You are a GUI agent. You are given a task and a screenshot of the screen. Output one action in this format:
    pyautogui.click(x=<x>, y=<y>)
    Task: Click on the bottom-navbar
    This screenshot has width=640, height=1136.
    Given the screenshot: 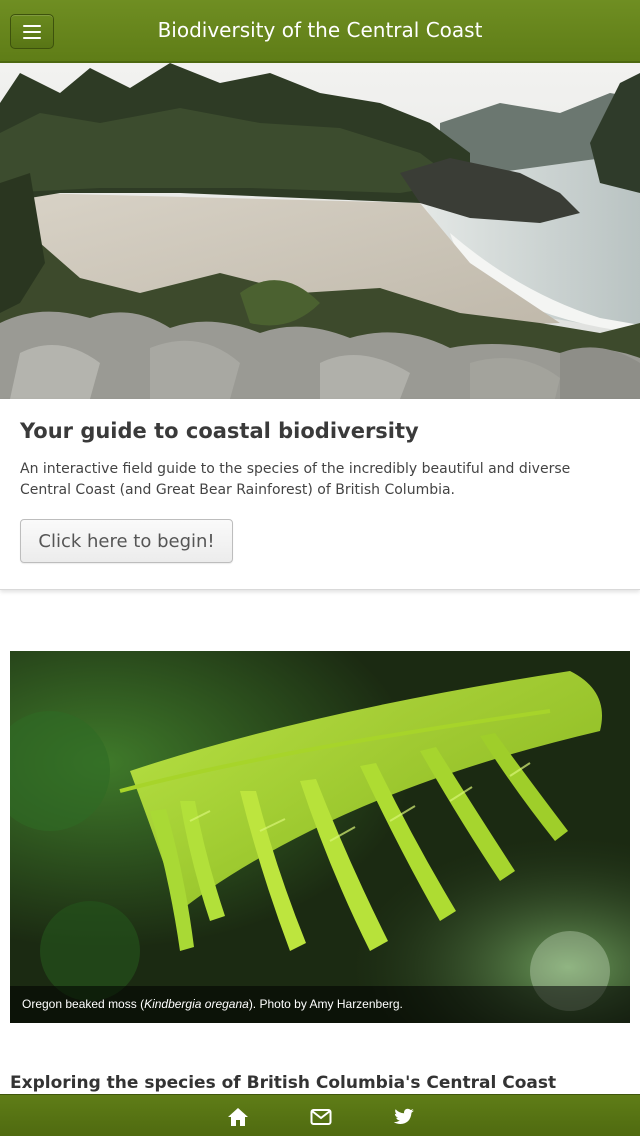 What is the action you would take?
    pyautogui.click(x=320, y=1115)
    